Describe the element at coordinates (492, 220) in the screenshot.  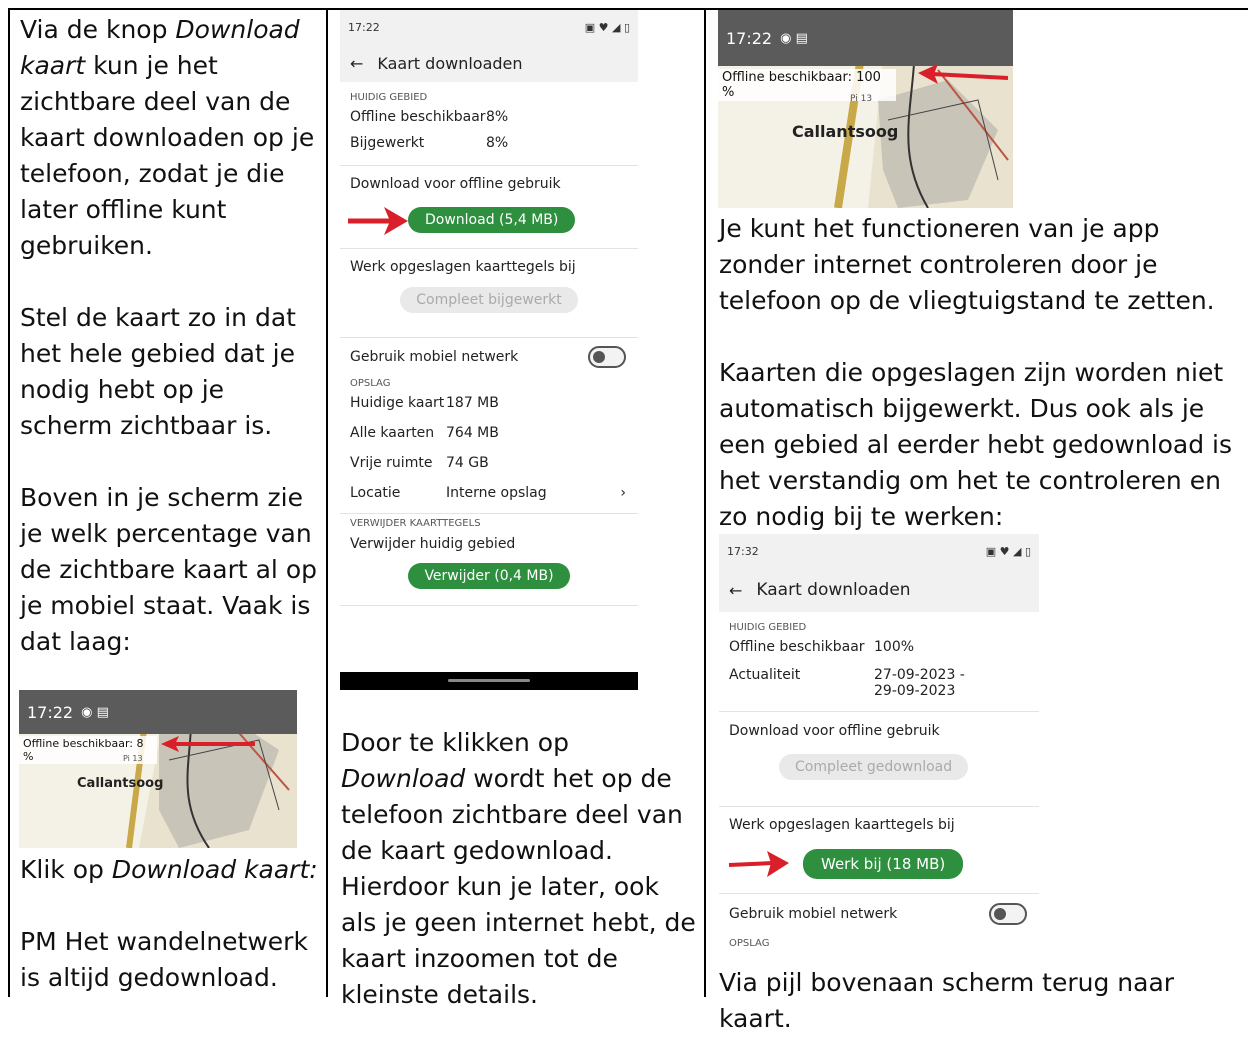
I see `download-button: Download (5,4 MB)` at that location.